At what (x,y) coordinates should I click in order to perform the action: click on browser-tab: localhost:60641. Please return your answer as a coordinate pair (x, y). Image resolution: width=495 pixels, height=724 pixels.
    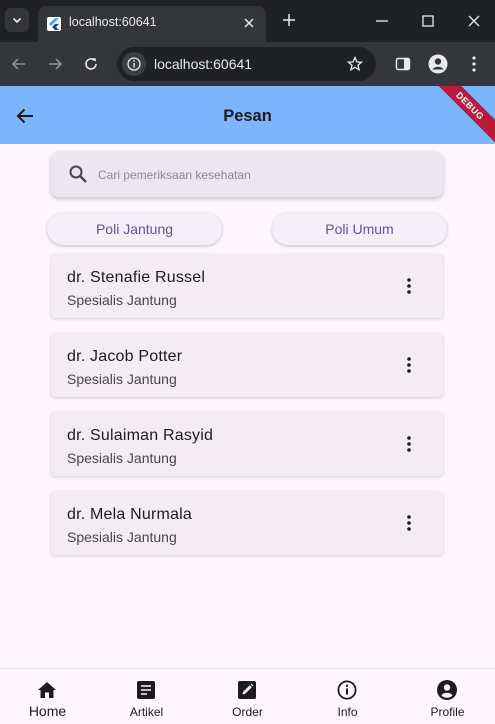
    Looking at the image, I should click on (152, 24).